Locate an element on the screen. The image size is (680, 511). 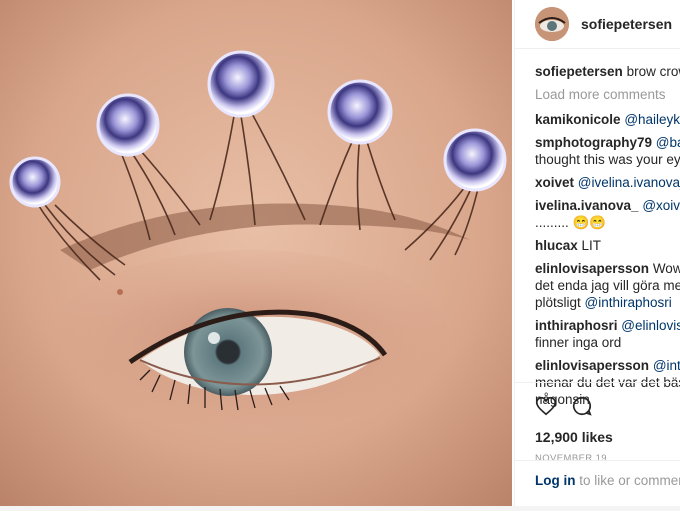
comment-text: finner inga ord is located at coordinates (578, 342).